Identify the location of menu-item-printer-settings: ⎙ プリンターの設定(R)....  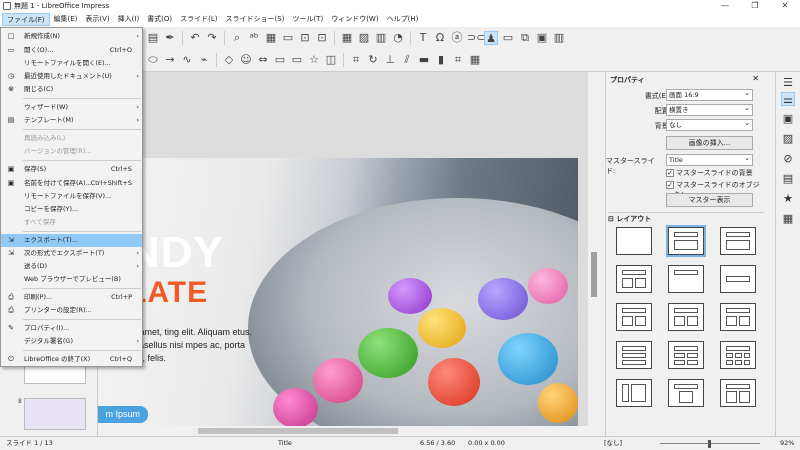
(71, 310).